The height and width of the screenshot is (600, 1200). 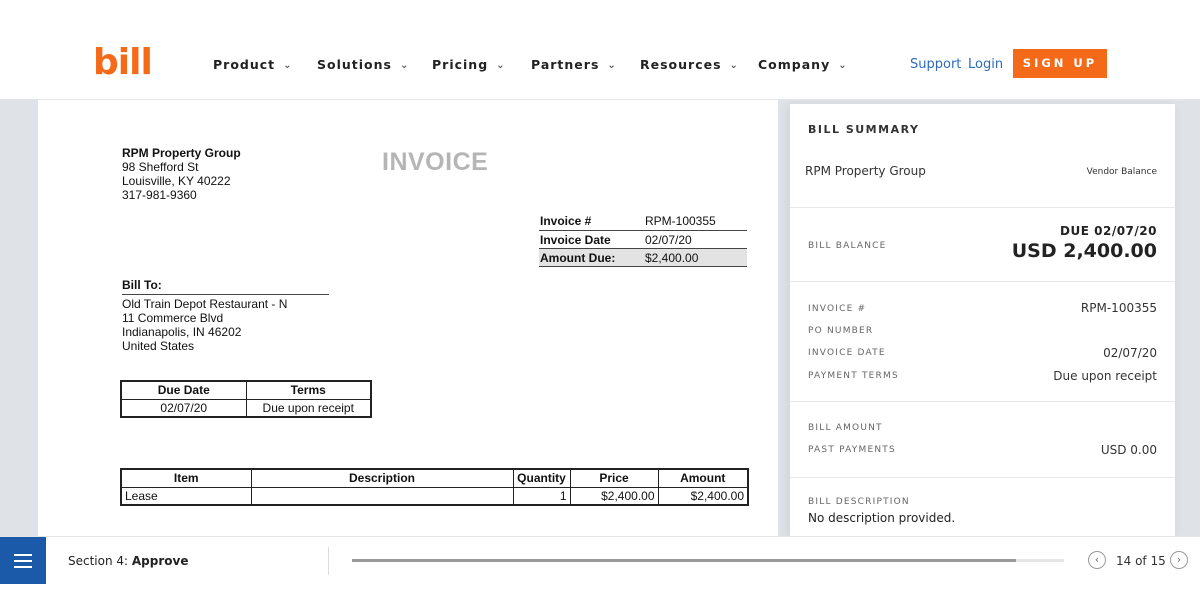 I want to click on nav-label: Product, so click(x=244, y=64).